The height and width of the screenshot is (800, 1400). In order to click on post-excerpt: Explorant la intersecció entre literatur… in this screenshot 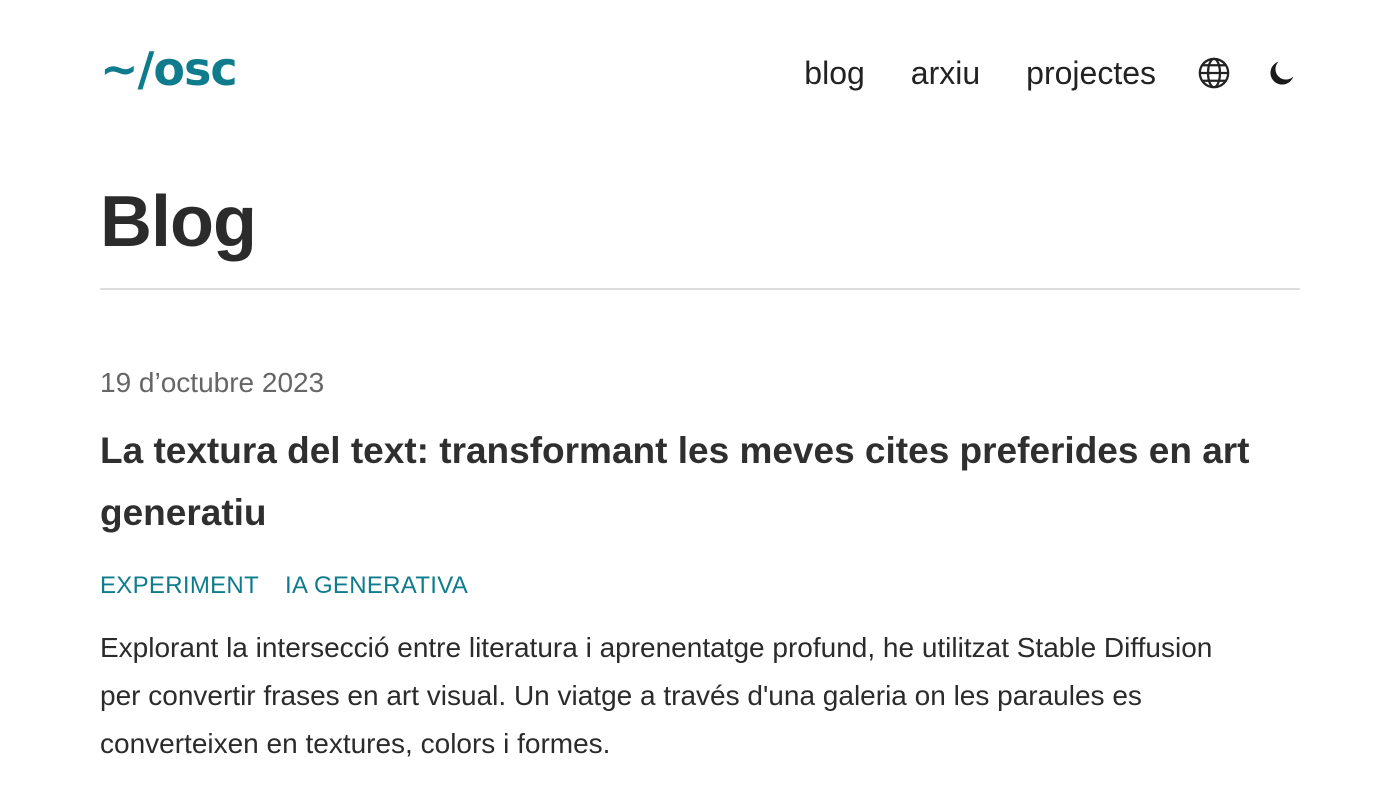, I will do `click(656, 695)`.